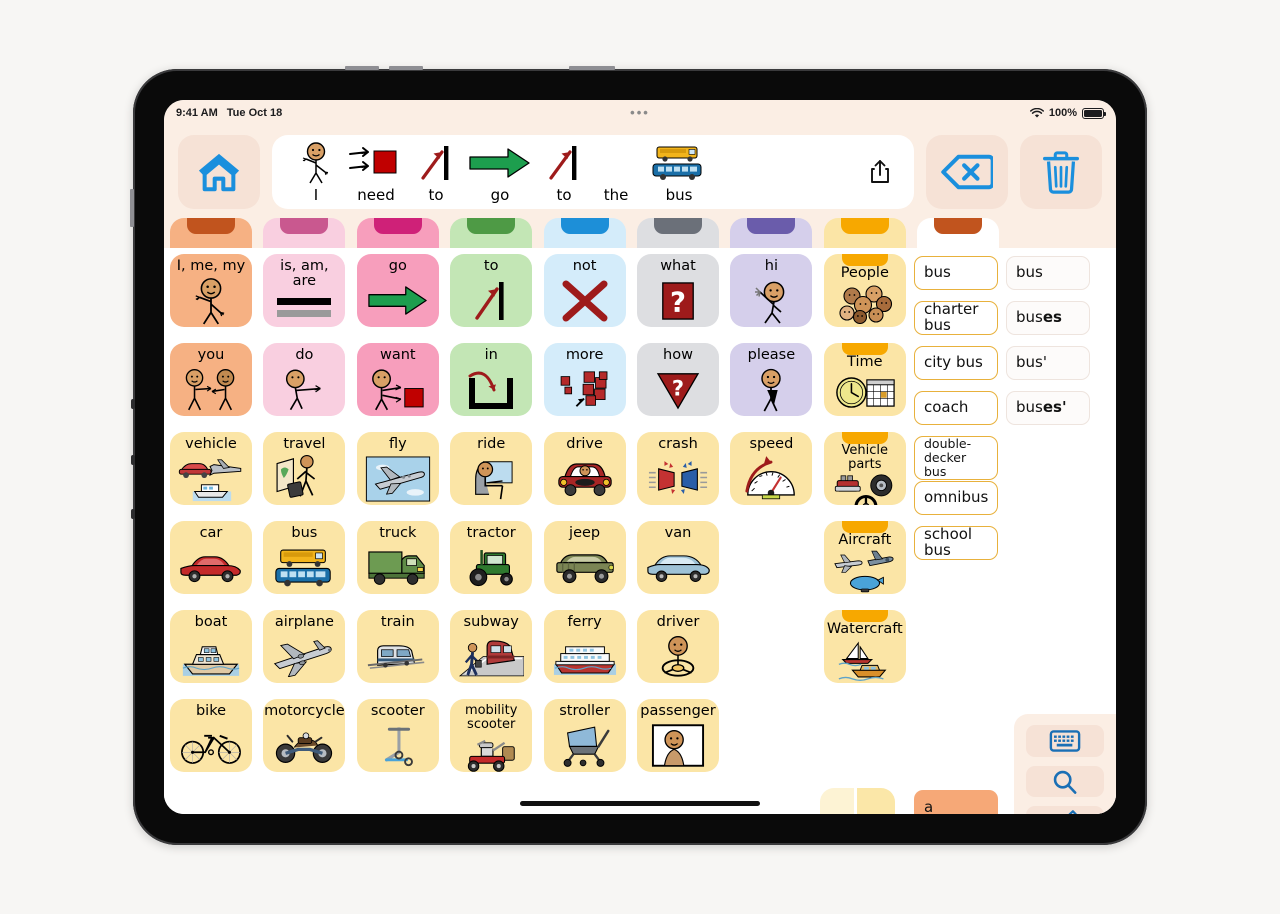 The width and height of the screenshot is (1280, 914). Describe the element at coordinates (304, 379) in the screenshot. I see `grid-cell-do: do` at that location.